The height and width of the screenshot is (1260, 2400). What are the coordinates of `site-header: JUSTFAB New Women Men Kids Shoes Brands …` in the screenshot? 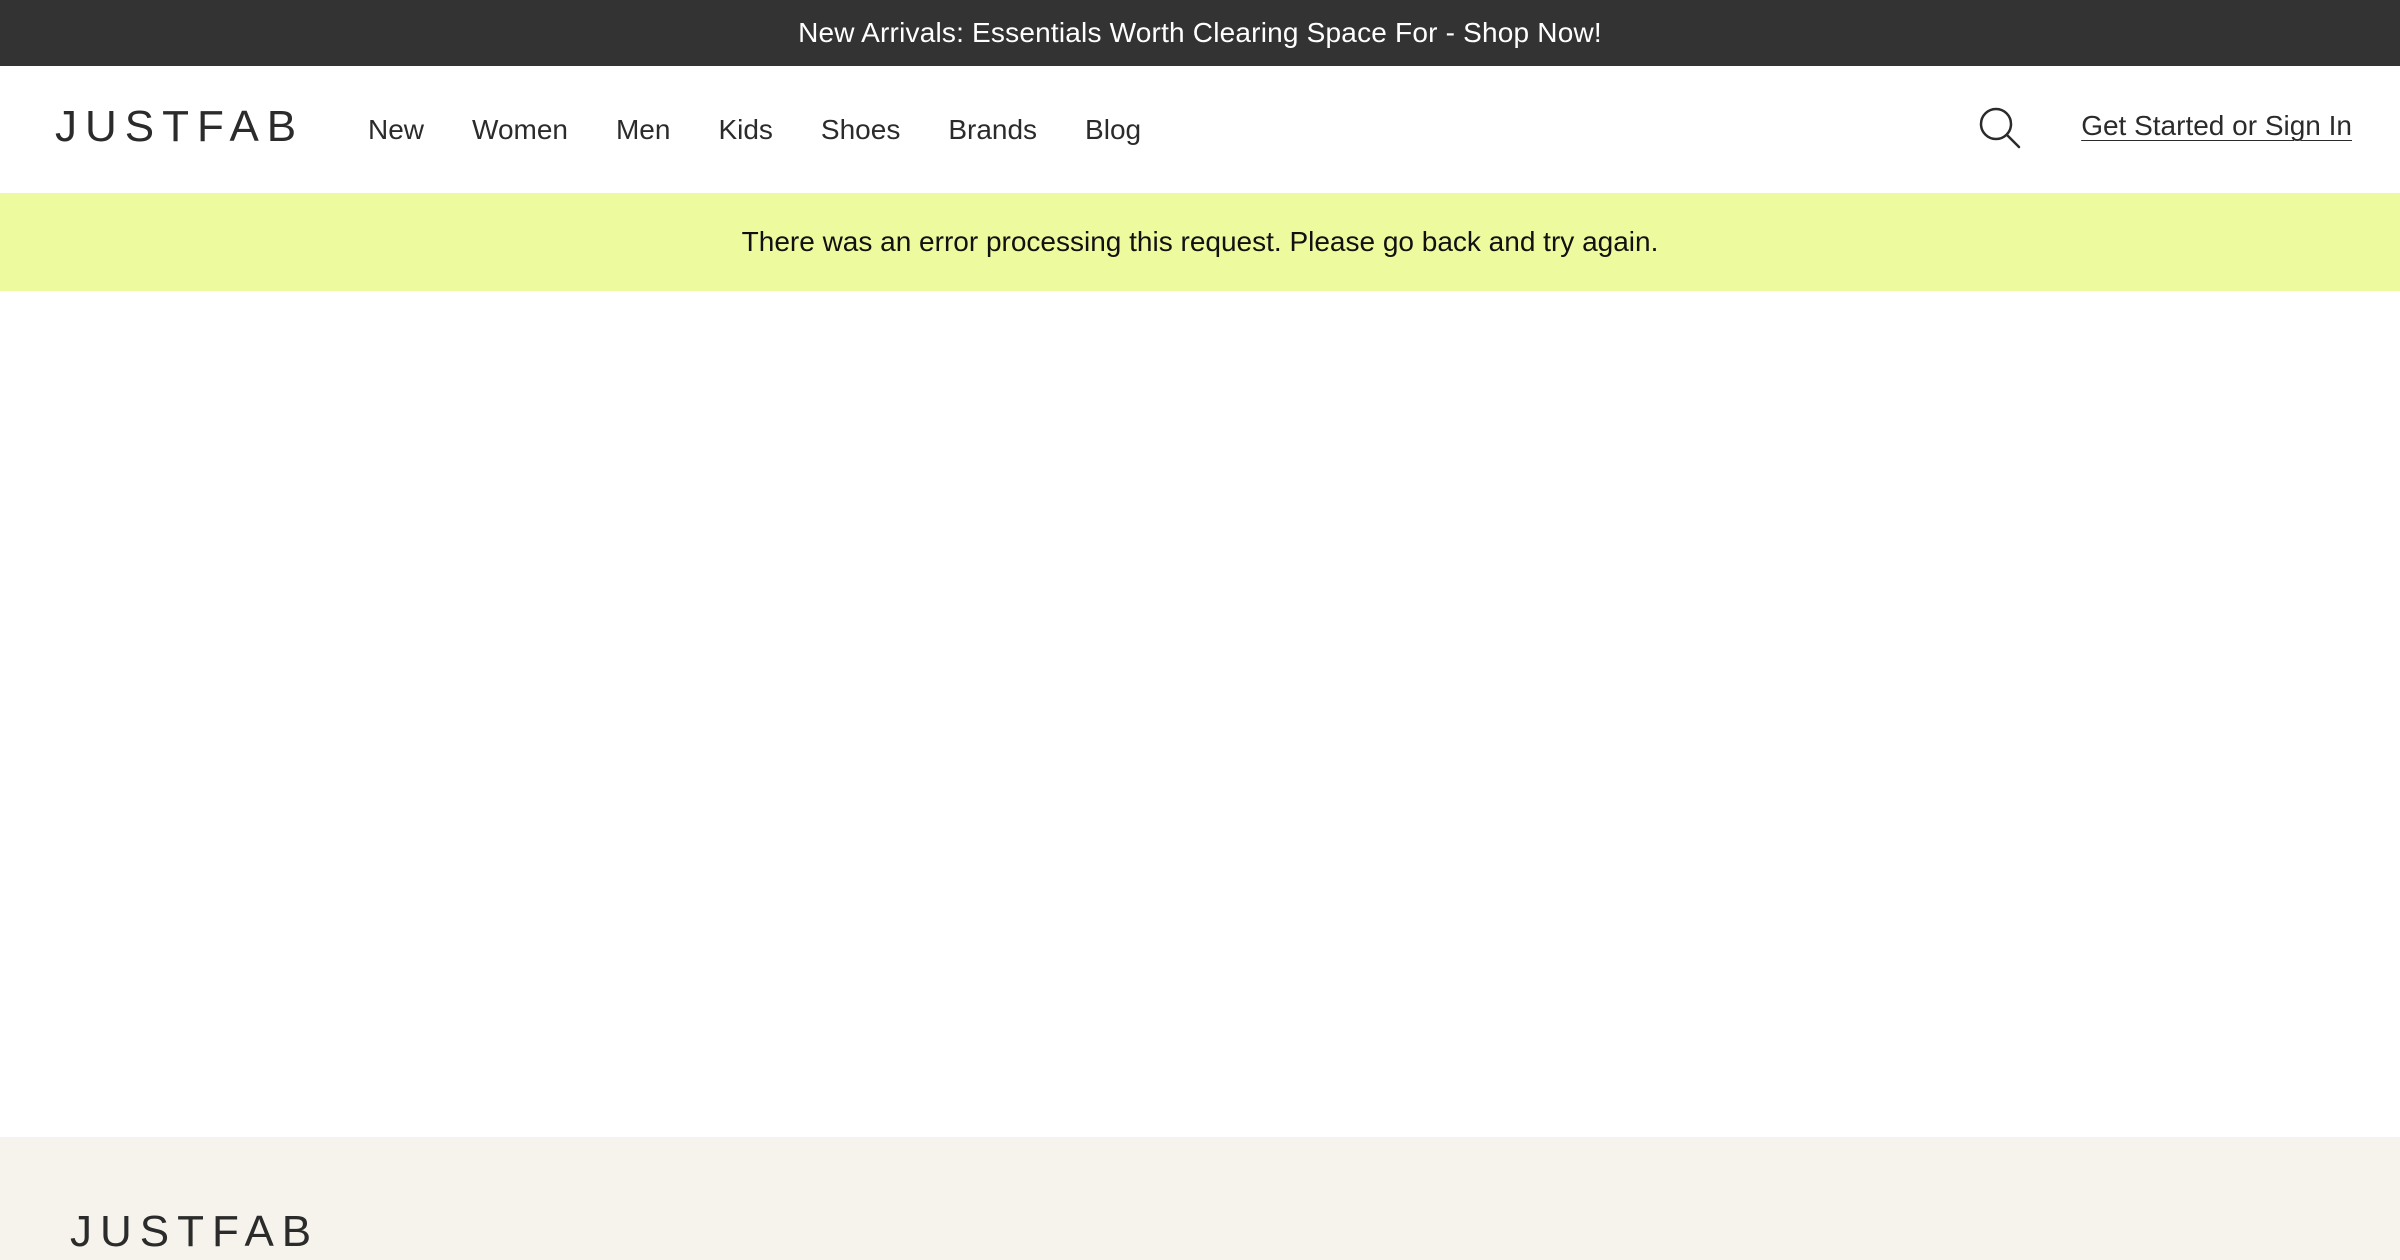 It's located at (1200, 129).